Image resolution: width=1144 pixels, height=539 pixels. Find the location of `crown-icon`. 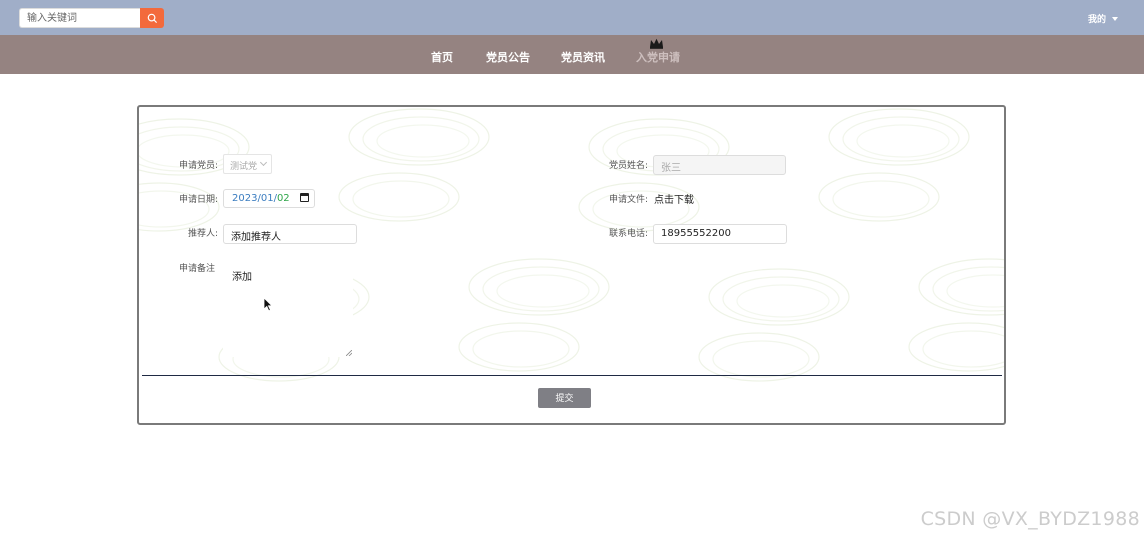

crown-icon is located at coordinates (656, 43).